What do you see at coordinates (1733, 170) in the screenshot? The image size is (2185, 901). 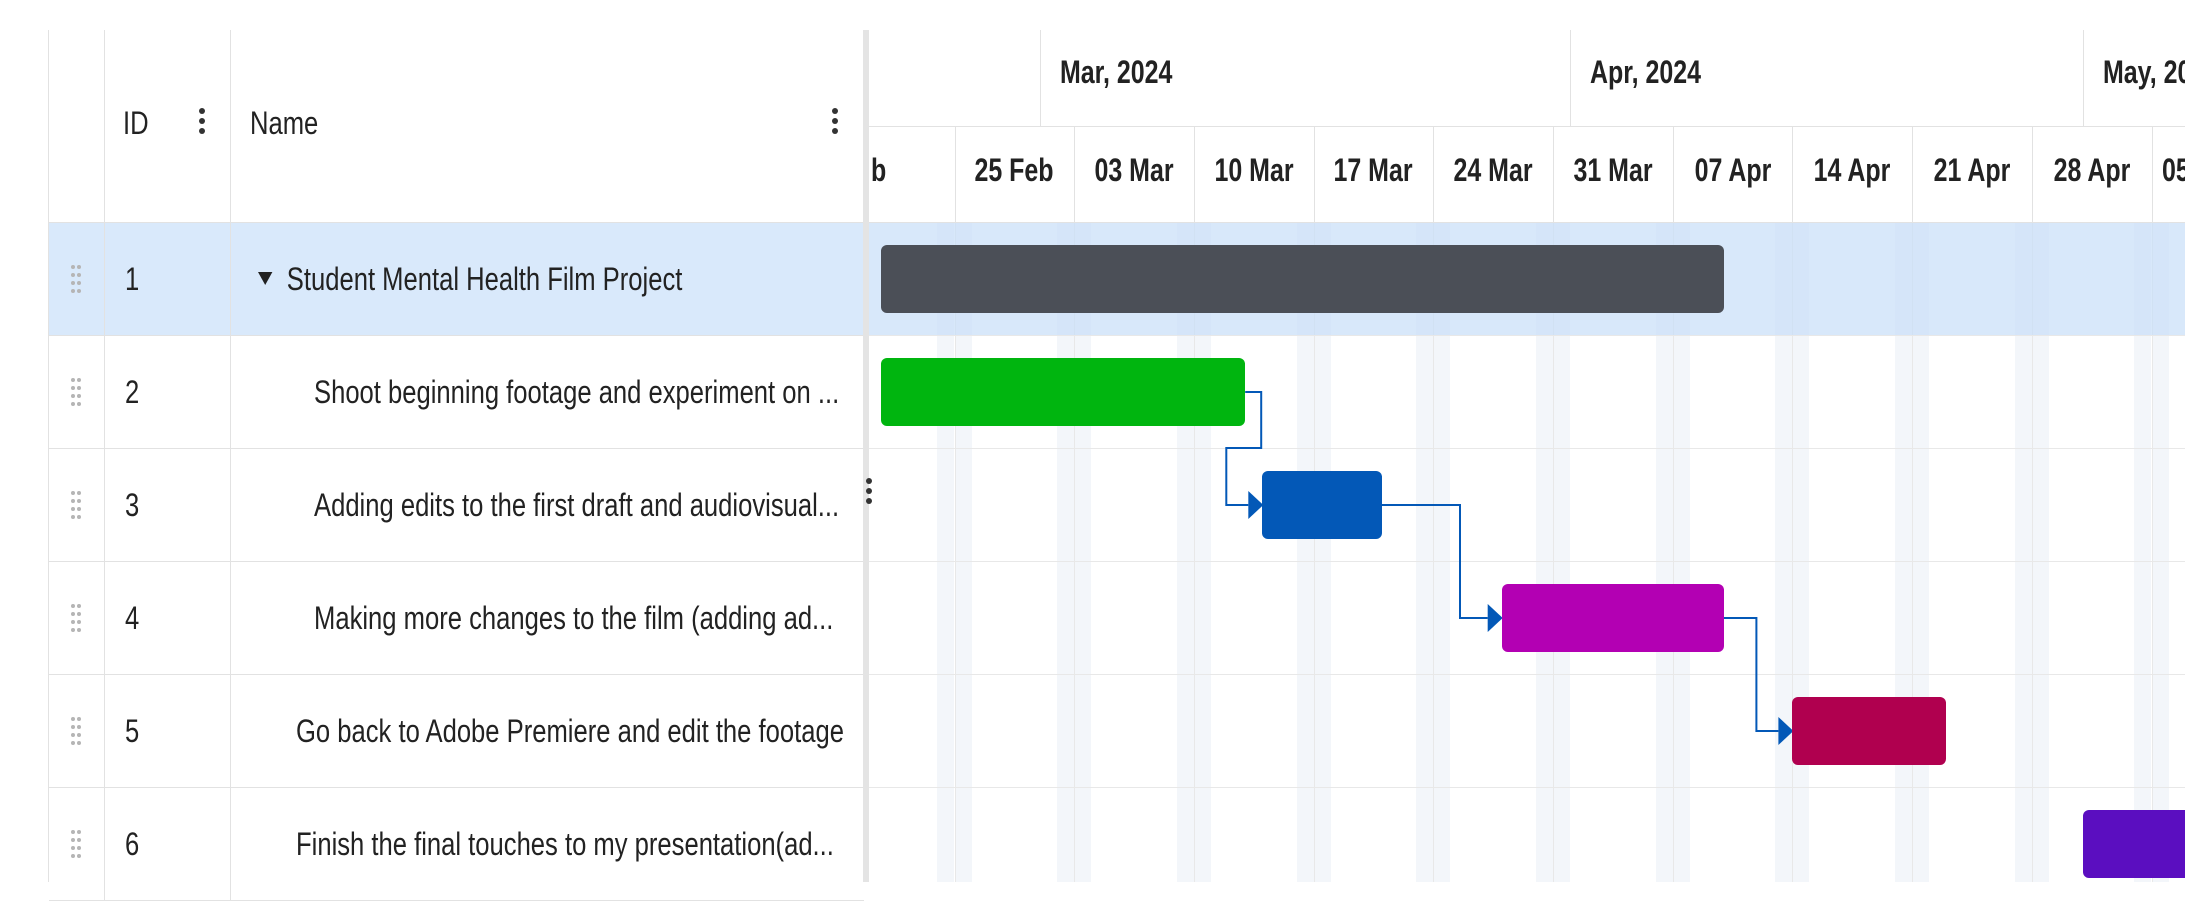 I see `week-label: 07 Apr` at bounding box center [1733, 170].